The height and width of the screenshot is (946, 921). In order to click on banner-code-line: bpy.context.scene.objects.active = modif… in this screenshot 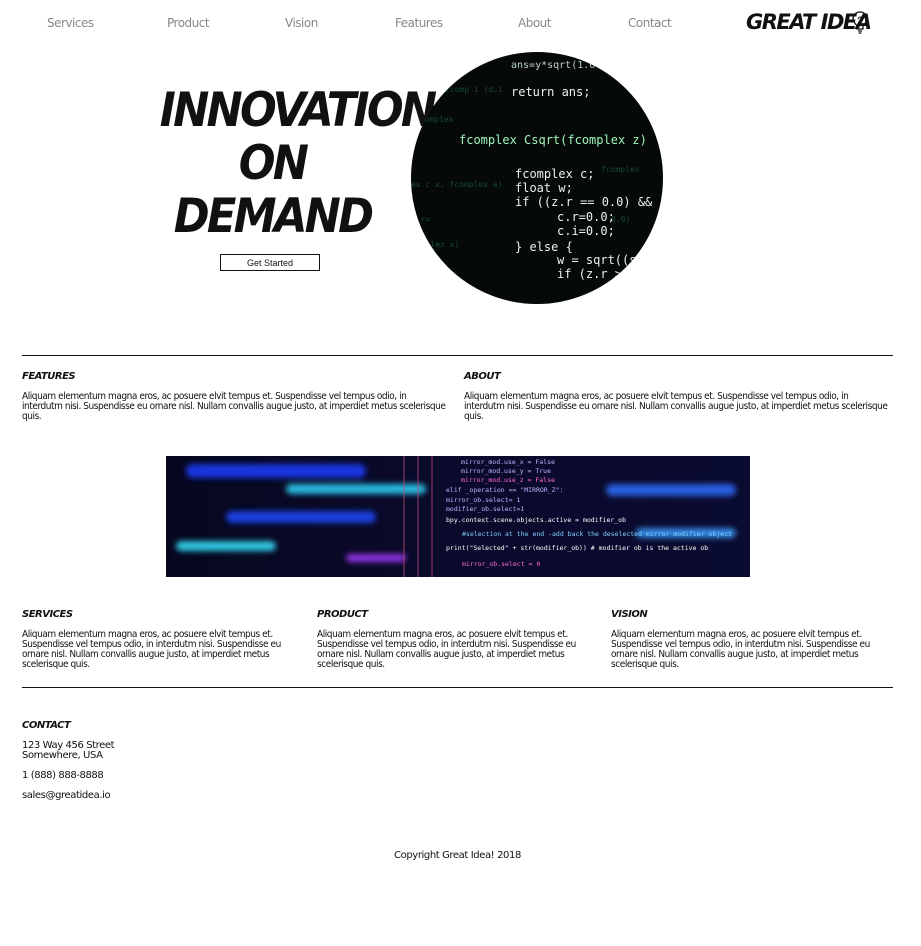, I will do `click(536, 520)`.